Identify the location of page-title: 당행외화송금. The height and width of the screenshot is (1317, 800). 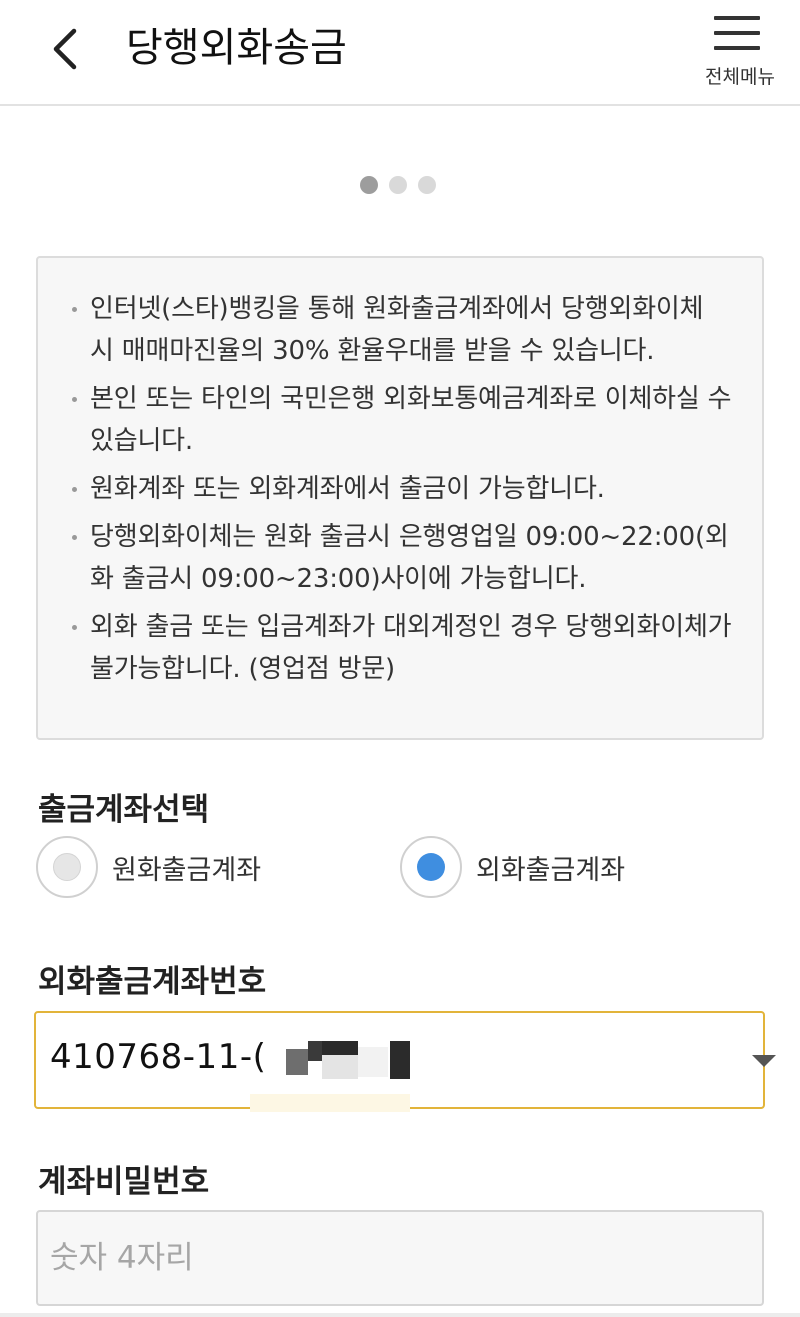
(236, 48).